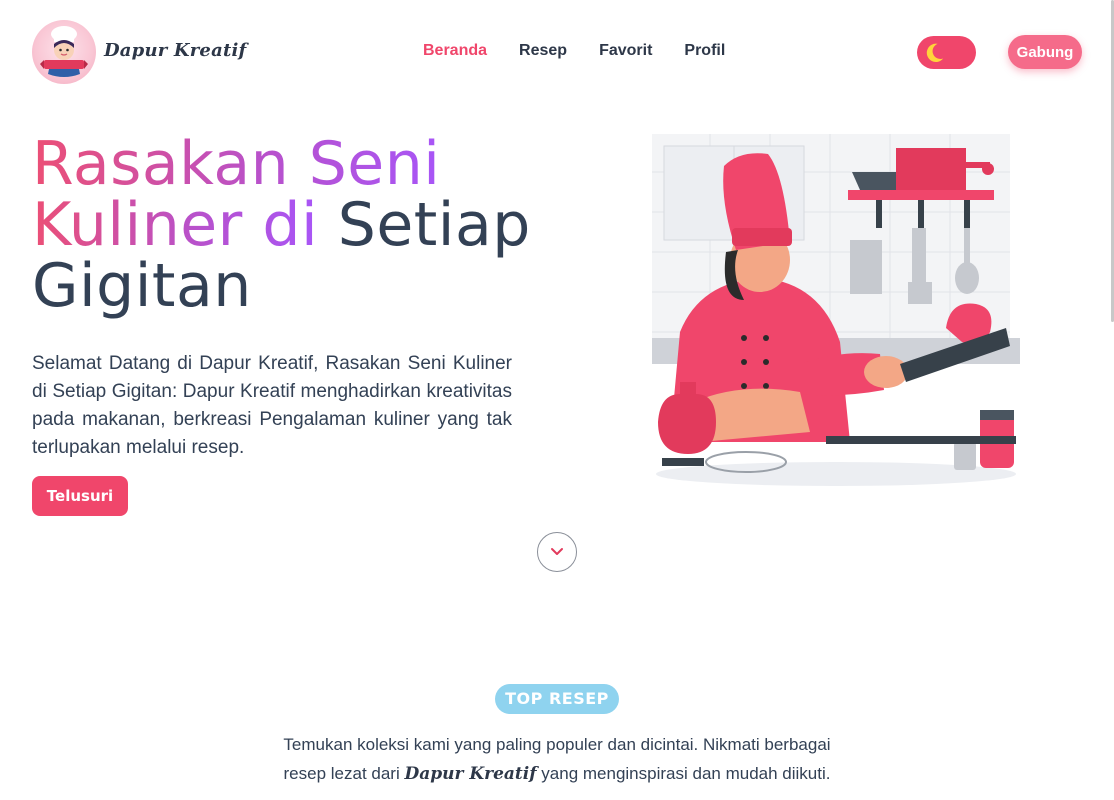 The height and width of the screenshot is (800, 1114). I want to click on scroll-down-button, so click(557, 552).